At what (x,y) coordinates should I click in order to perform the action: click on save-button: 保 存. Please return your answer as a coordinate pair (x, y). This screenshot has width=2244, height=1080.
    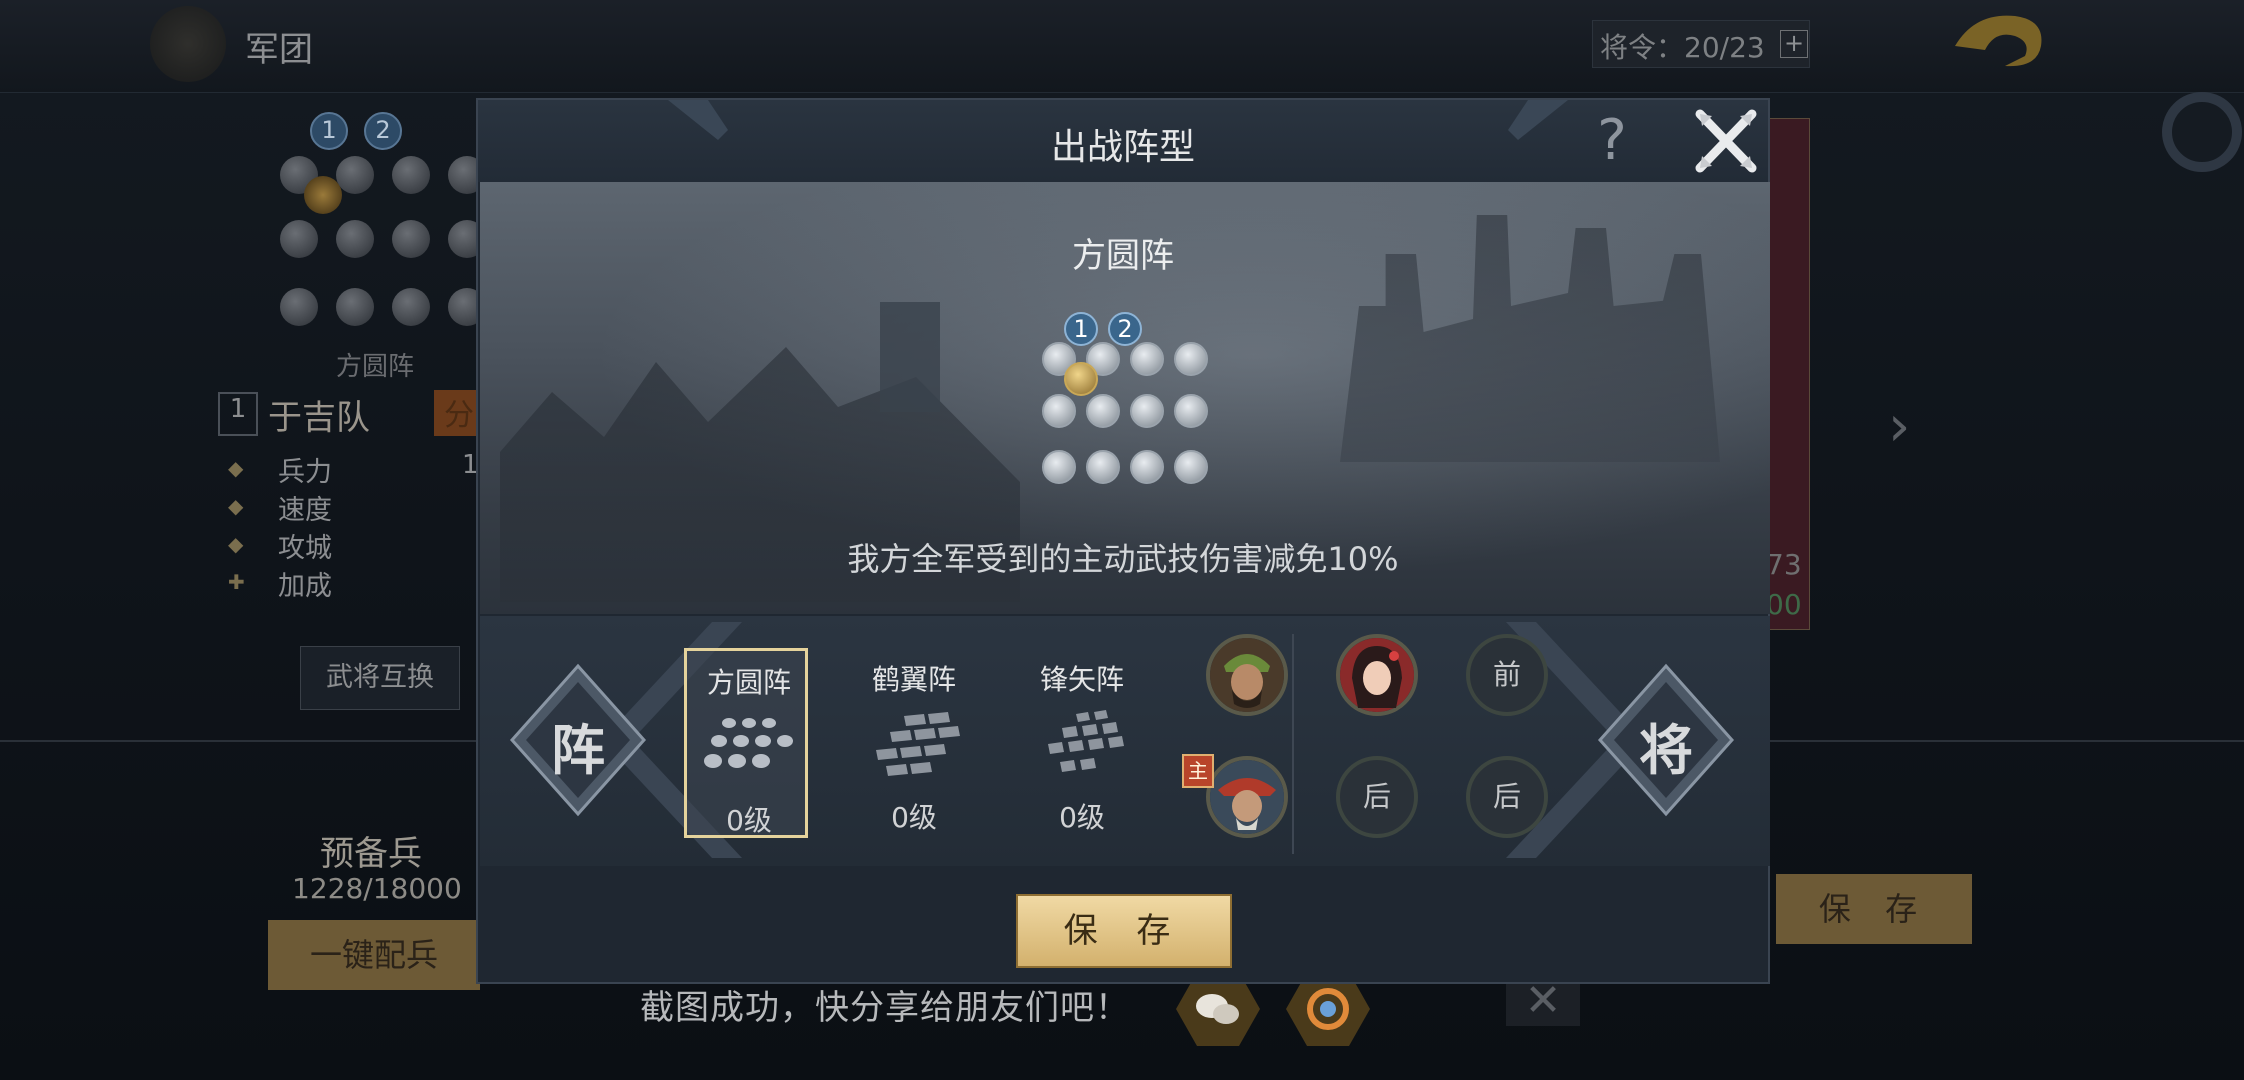
    Looking at the image, I should click on (1124, 931).